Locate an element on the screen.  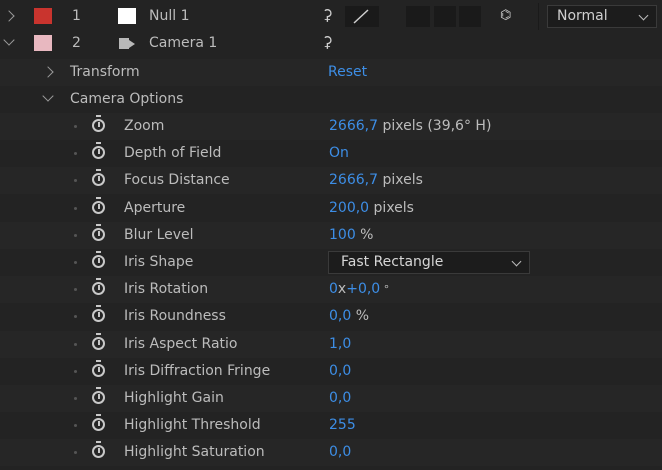
property-name: Highlight Threshold is located at coordinates (192, 425).